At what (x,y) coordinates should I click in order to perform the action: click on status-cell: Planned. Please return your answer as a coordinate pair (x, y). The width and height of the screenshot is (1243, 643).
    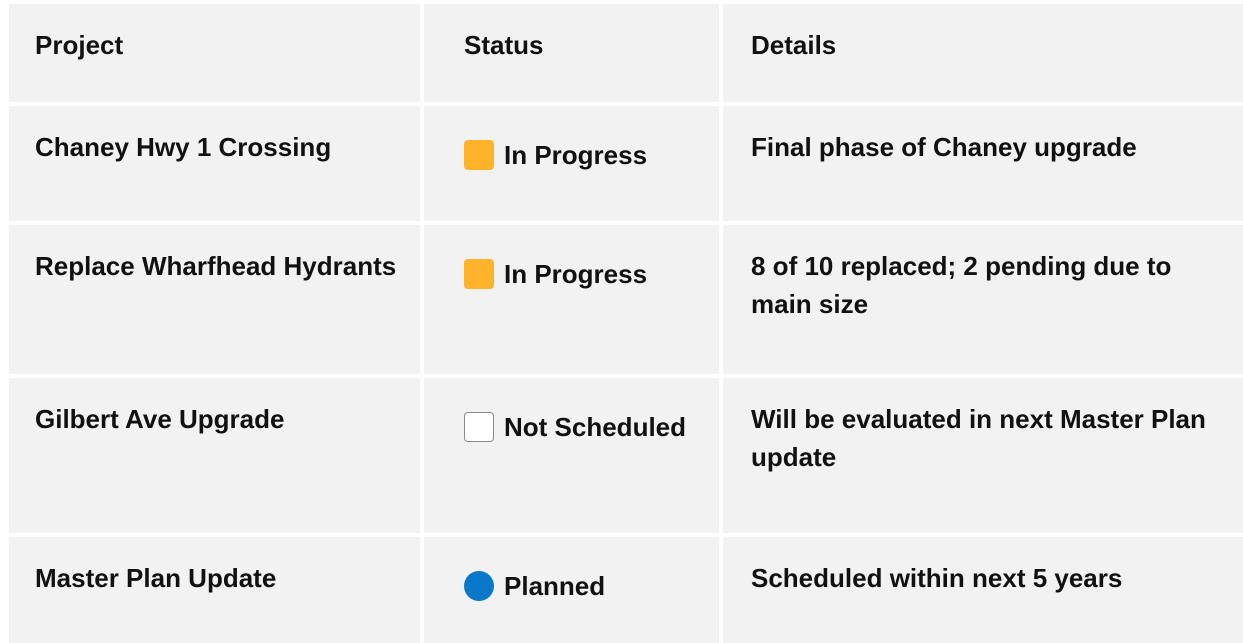
    Looking at the image, I should click on (571, 590).